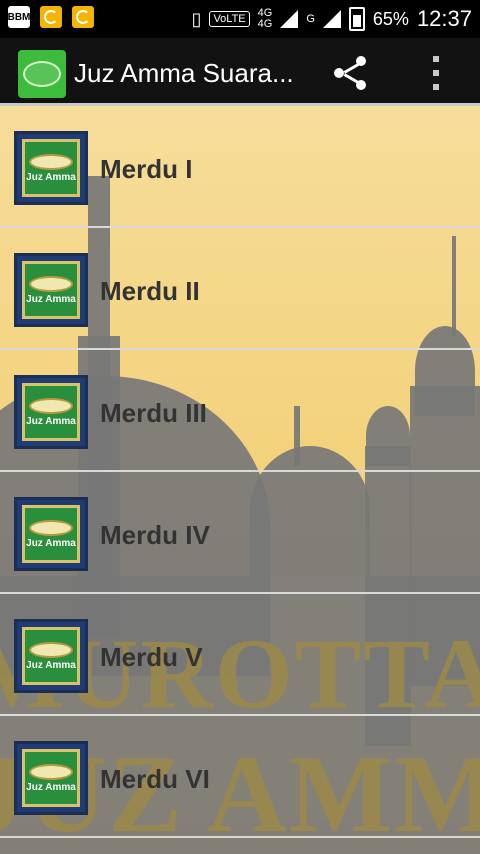 This screenshot has width=480, height=854. I want to click on volte-badge: VoLTE, so click(229, 19).